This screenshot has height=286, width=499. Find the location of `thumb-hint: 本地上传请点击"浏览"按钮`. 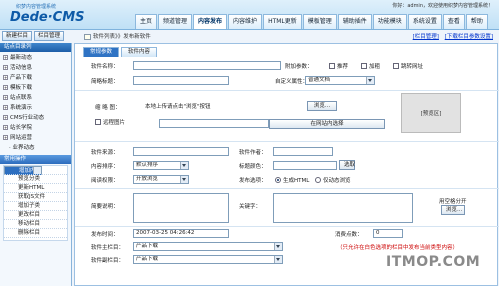

thumb-hint: 本地上传请点击"浏览"按钮 is located at coordinates (178, 107).